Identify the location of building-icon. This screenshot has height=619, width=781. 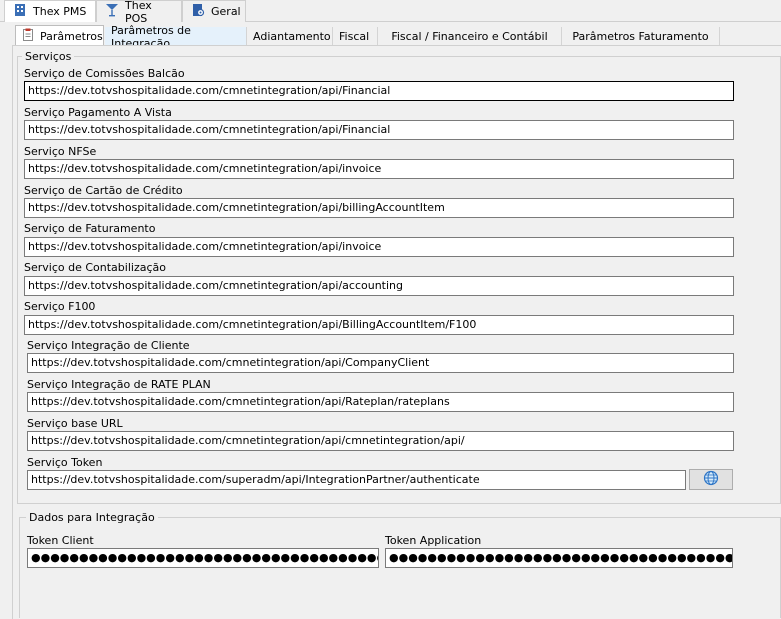
(20, 11).